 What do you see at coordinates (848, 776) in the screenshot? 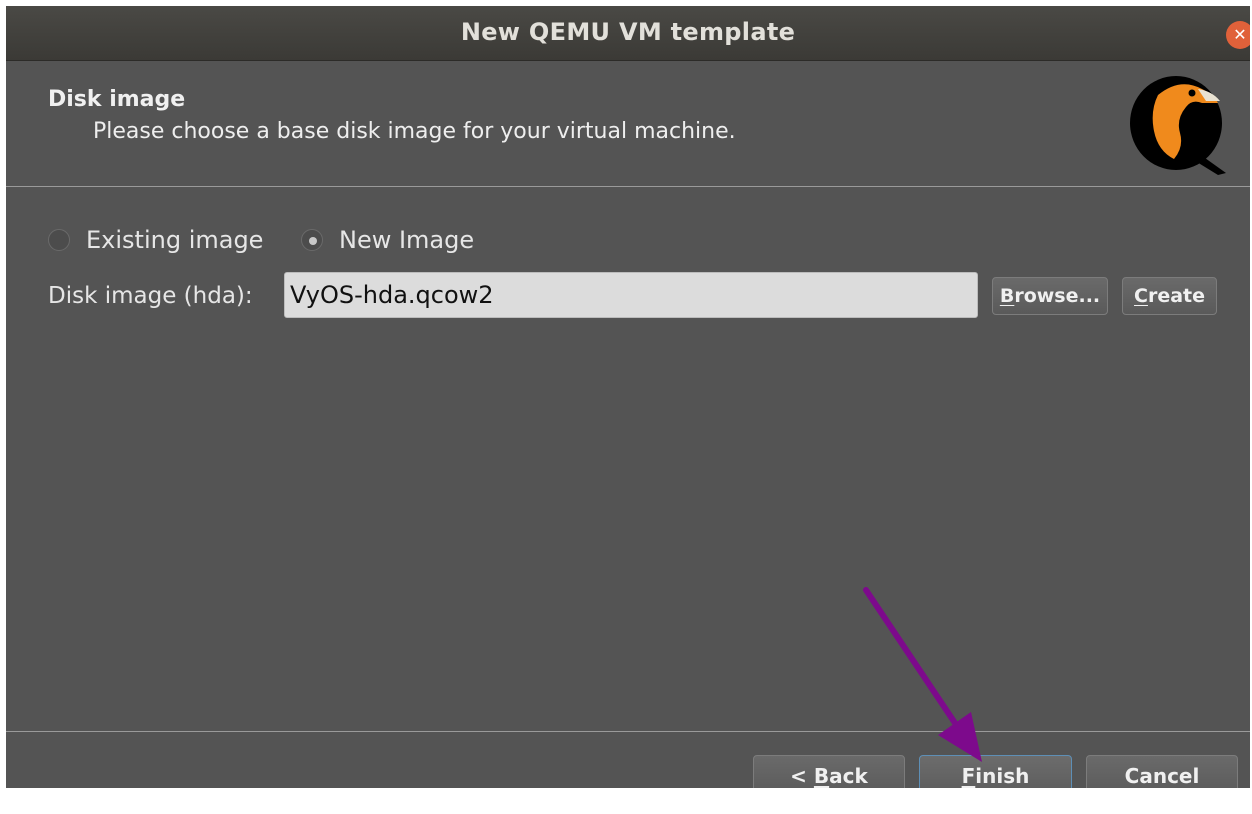
I see `back-label: ack` at bounding box center [848, 776].